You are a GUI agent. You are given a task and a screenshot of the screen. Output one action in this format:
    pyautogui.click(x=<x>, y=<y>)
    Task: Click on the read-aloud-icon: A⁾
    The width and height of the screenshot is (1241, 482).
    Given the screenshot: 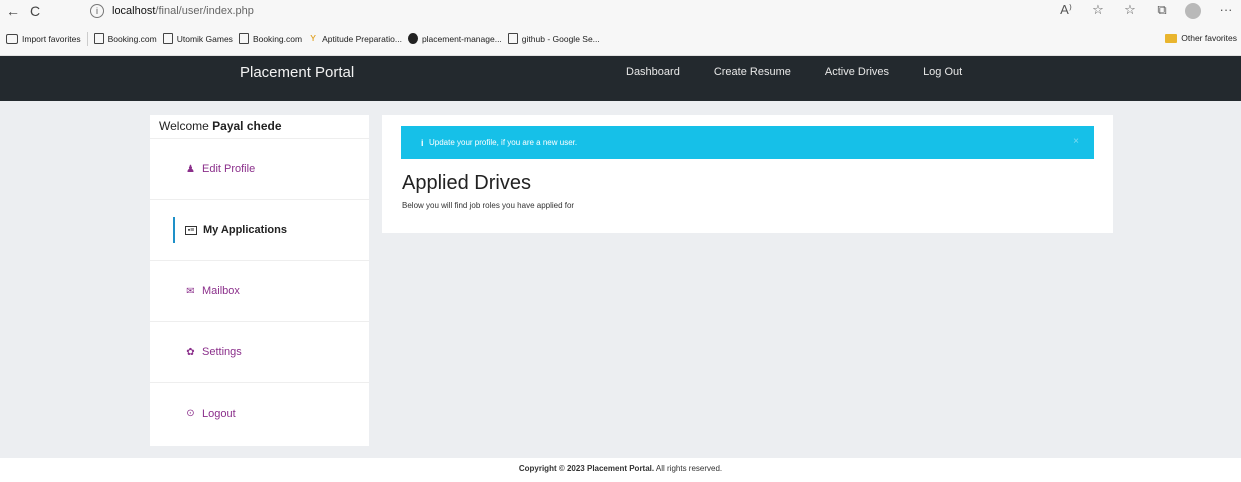 What is the action you would take?
    pyautogui.click(x=1066, y=10)
    